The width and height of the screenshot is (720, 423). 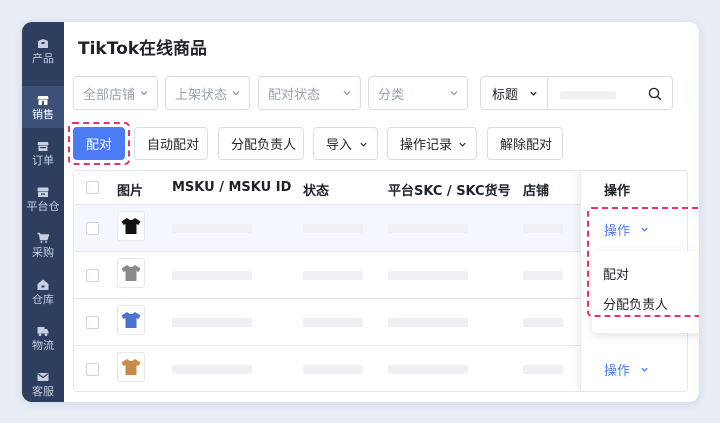 I want to click on search-input-placeholder, so click(x=588, y=95).